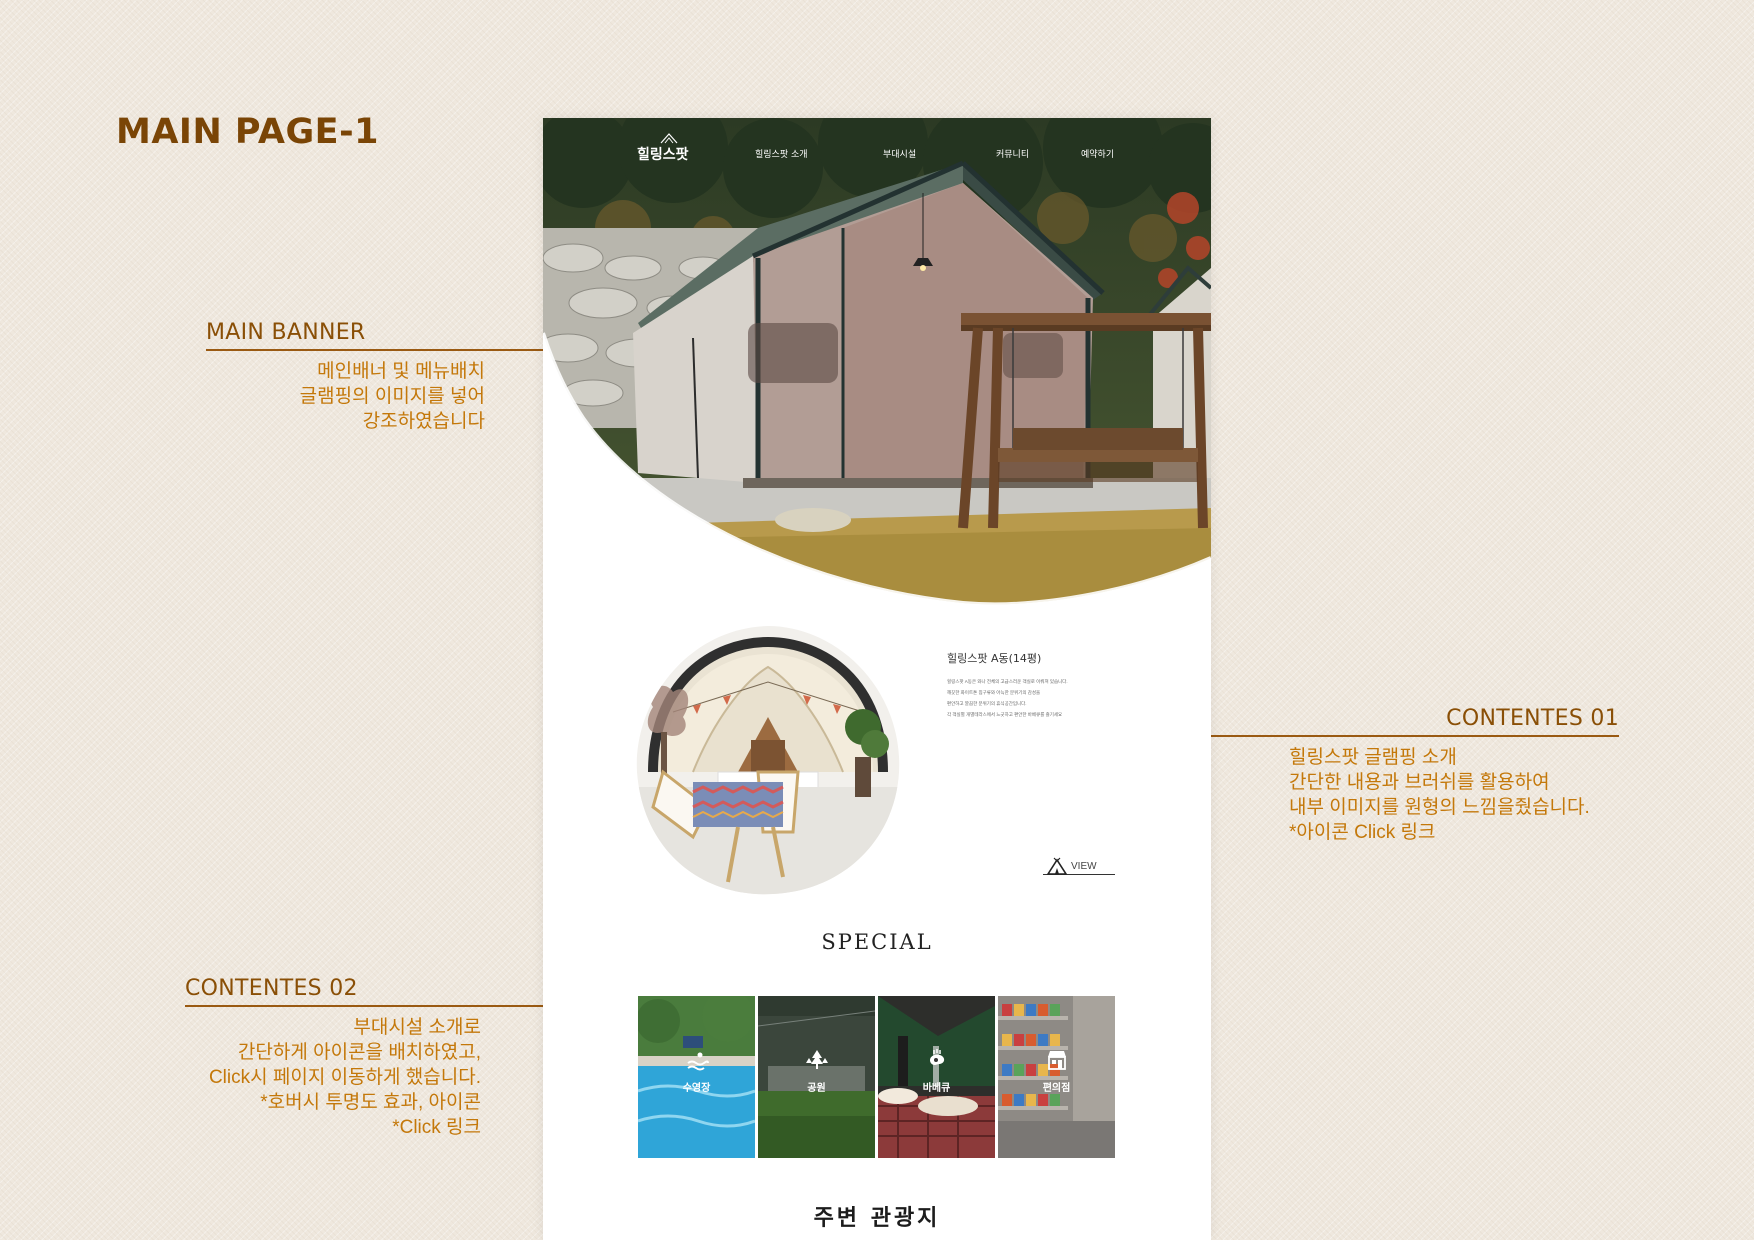 The width and height of the screenshot is (1754, 1240). What do you see at coordinates (359, 1052) in the screenshot?
I see `annotation-line: 간단하게 아이콘을 배치하였고,` at bounding box center [359, 1052].